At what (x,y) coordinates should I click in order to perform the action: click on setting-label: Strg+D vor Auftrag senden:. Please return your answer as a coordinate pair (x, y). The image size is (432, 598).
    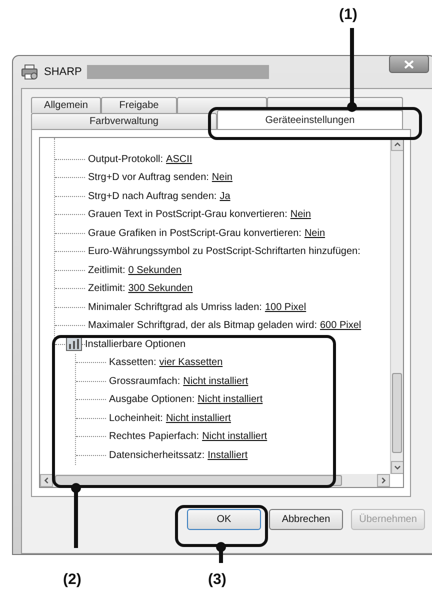
    Looking at the image, I should click on (148, 178).